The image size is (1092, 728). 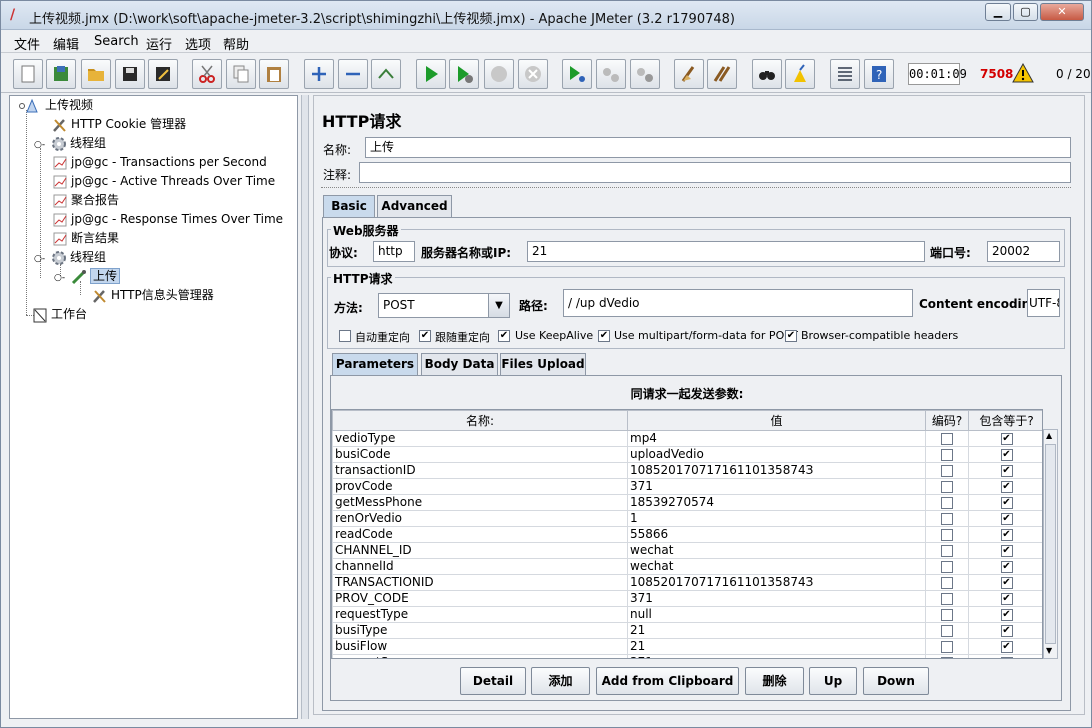 What do you see at coordinates (353, 74) in the screenshot?
I see `collapse-icon` at bounding box center [353, 74].